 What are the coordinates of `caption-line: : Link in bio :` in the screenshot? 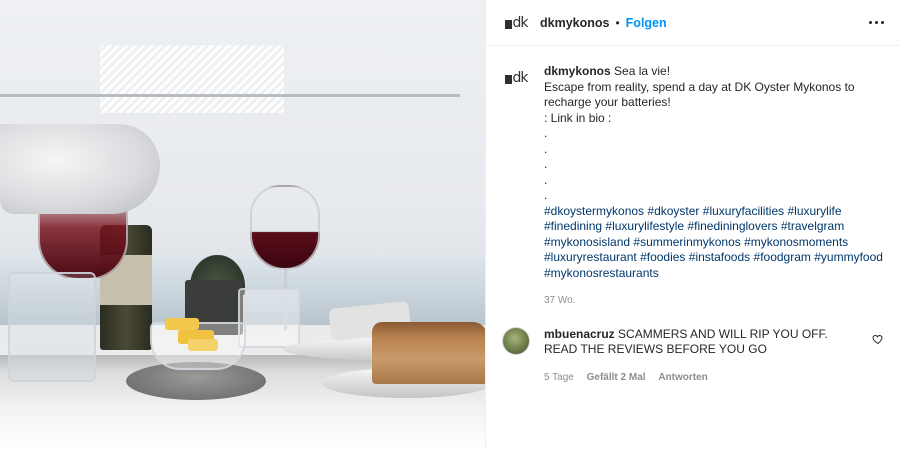 It's located at (578, 117).